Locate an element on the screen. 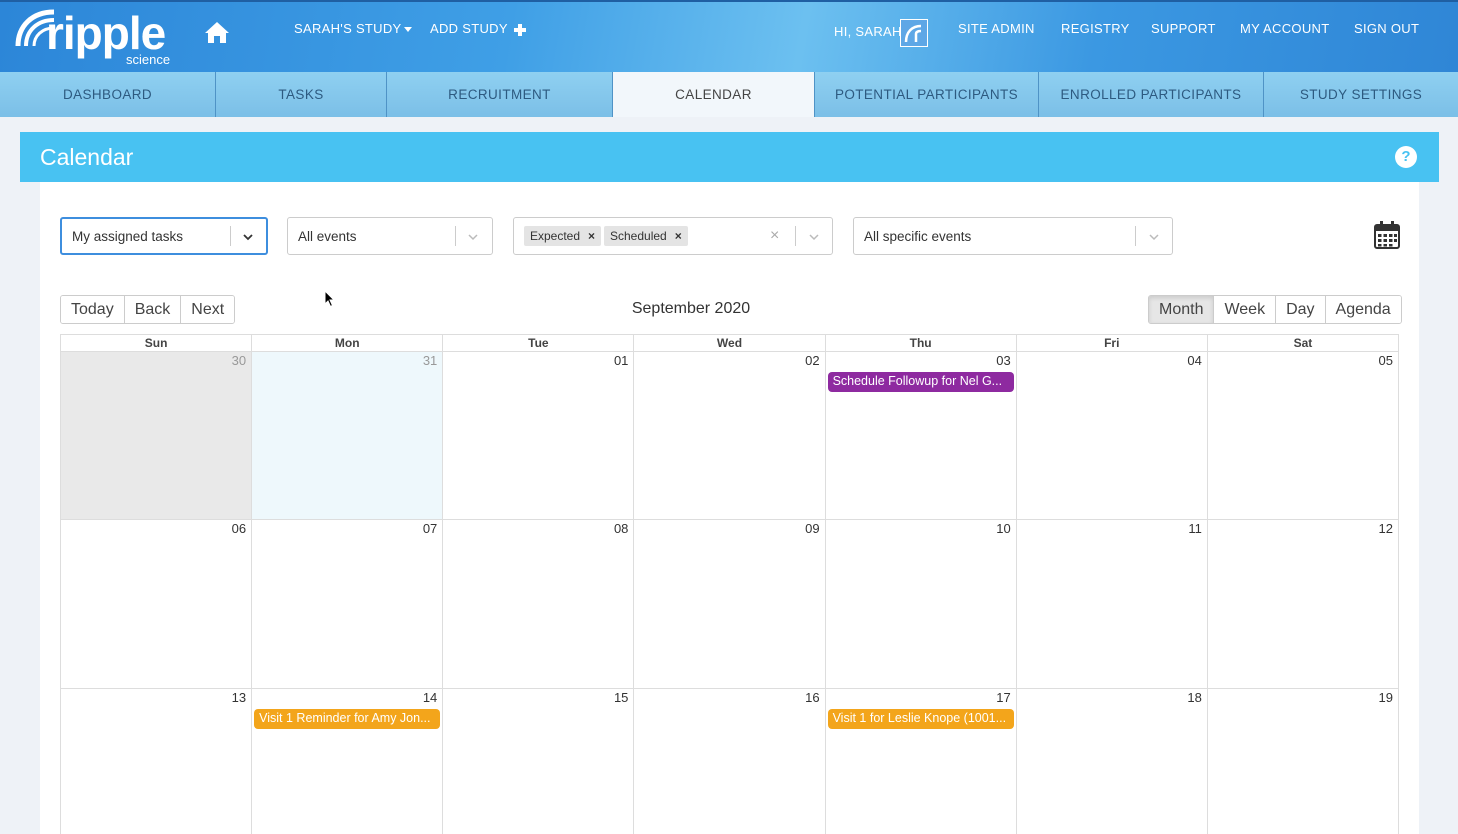 The image size is (1458, 834). ripple-logo: ripple science is located at coordinates (92, 37).